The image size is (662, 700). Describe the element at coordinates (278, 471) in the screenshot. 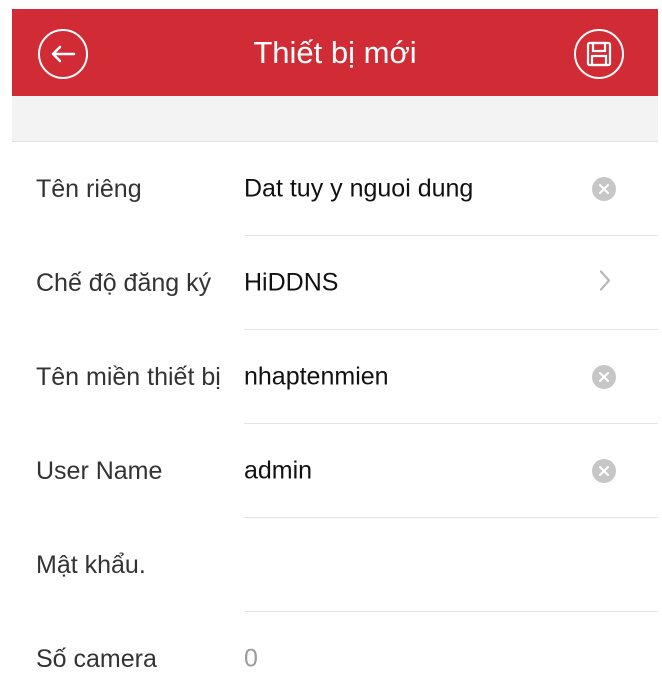

I see `username-input: admin` at that location.